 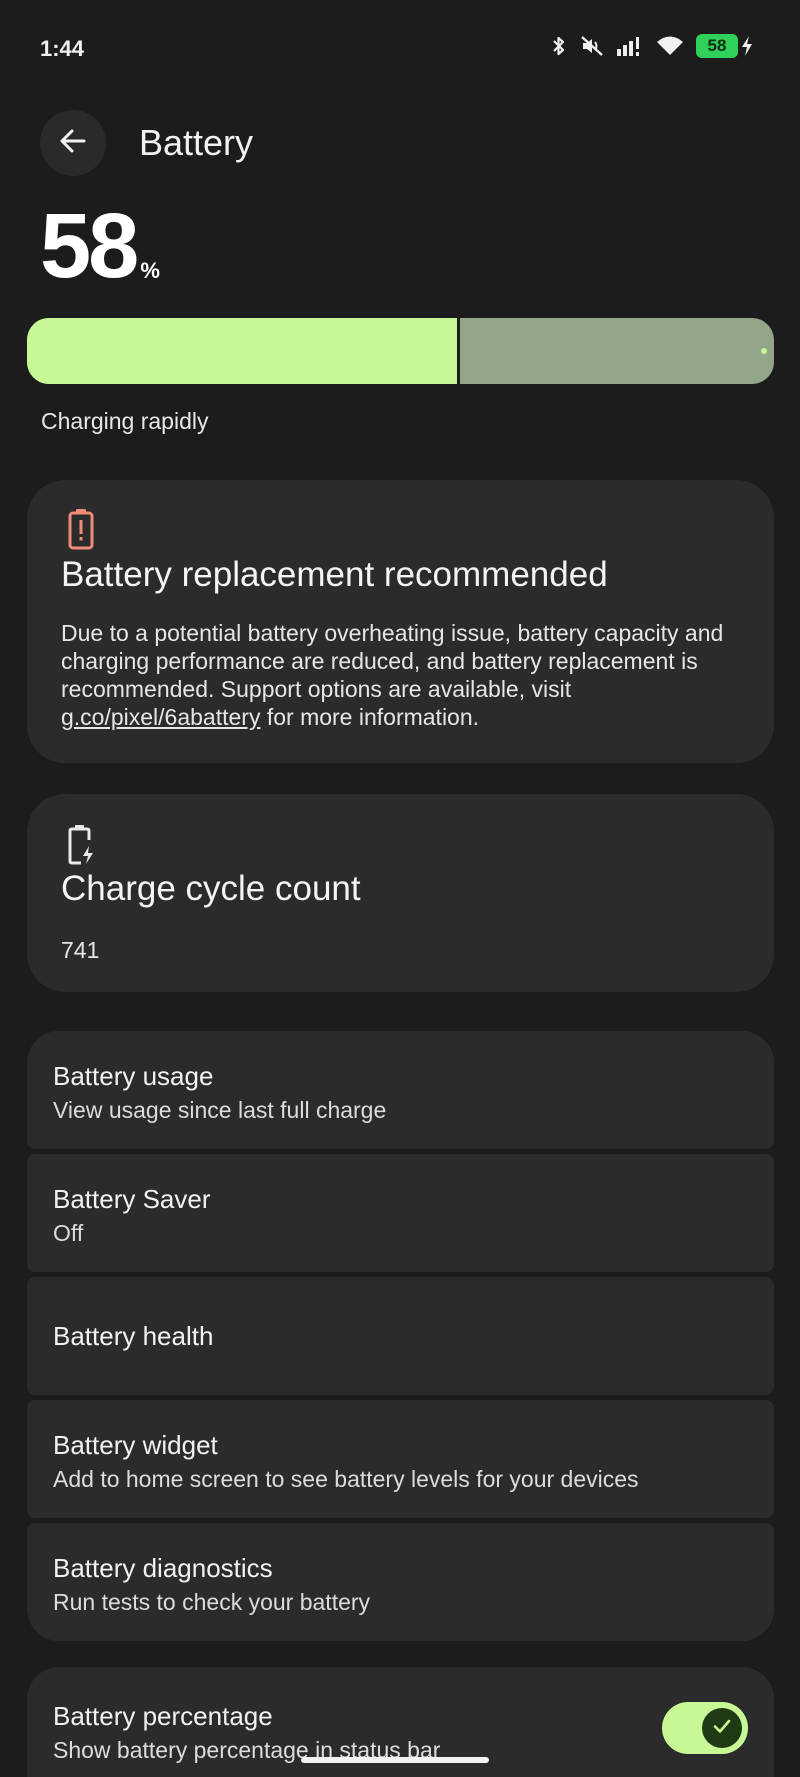 What do you see at coordinates (400, 1336) in the screenshot?
I see `list-item-battery-health: Battery health` at bounding box center [400, 1336].